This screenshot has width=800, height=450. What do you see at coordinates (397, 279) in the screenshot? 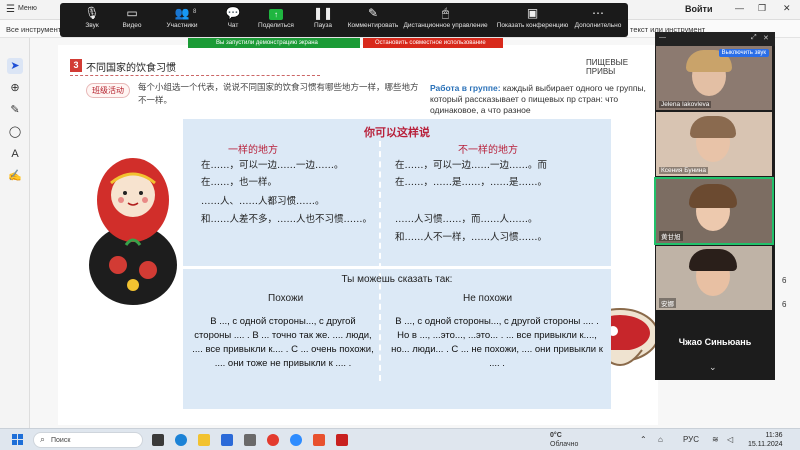
I see `russian-subtitle: Ты можешь сказать так:` at bounding box center [397, 279].